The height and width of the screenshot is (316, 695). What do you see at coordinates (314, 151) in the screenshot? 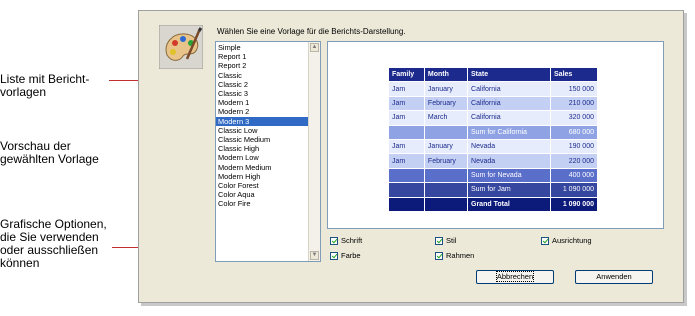
I see `listbox-scrollbar: ▲ ▼` at bounding box center [314, 151].